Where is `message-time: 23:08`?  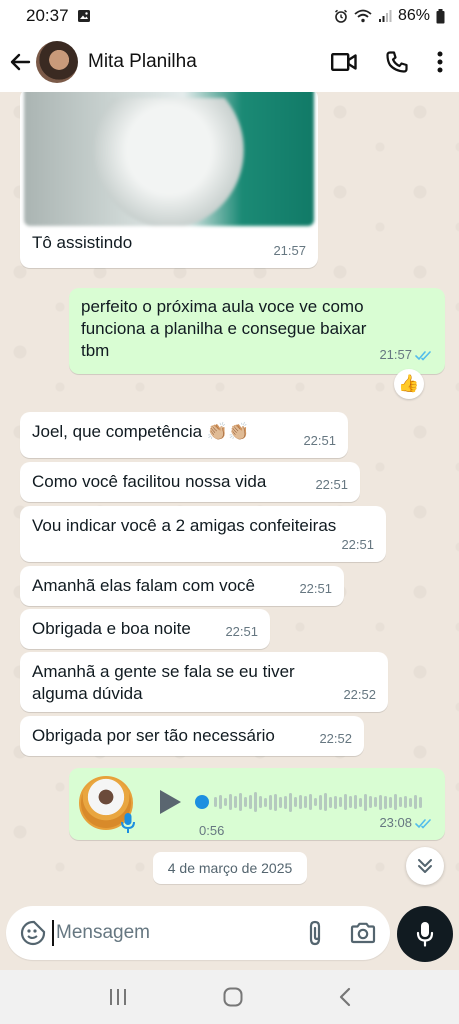
message-time: 23:08 is located at coordinates (395, 822).